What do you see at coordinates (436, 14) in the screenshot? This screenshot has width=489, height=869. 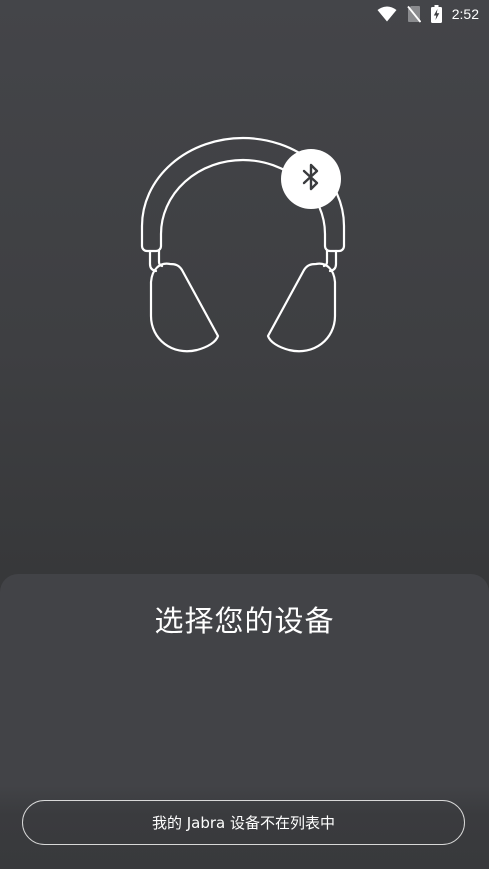 I see `battery-charging-icon` at bounding box center [436, 14].